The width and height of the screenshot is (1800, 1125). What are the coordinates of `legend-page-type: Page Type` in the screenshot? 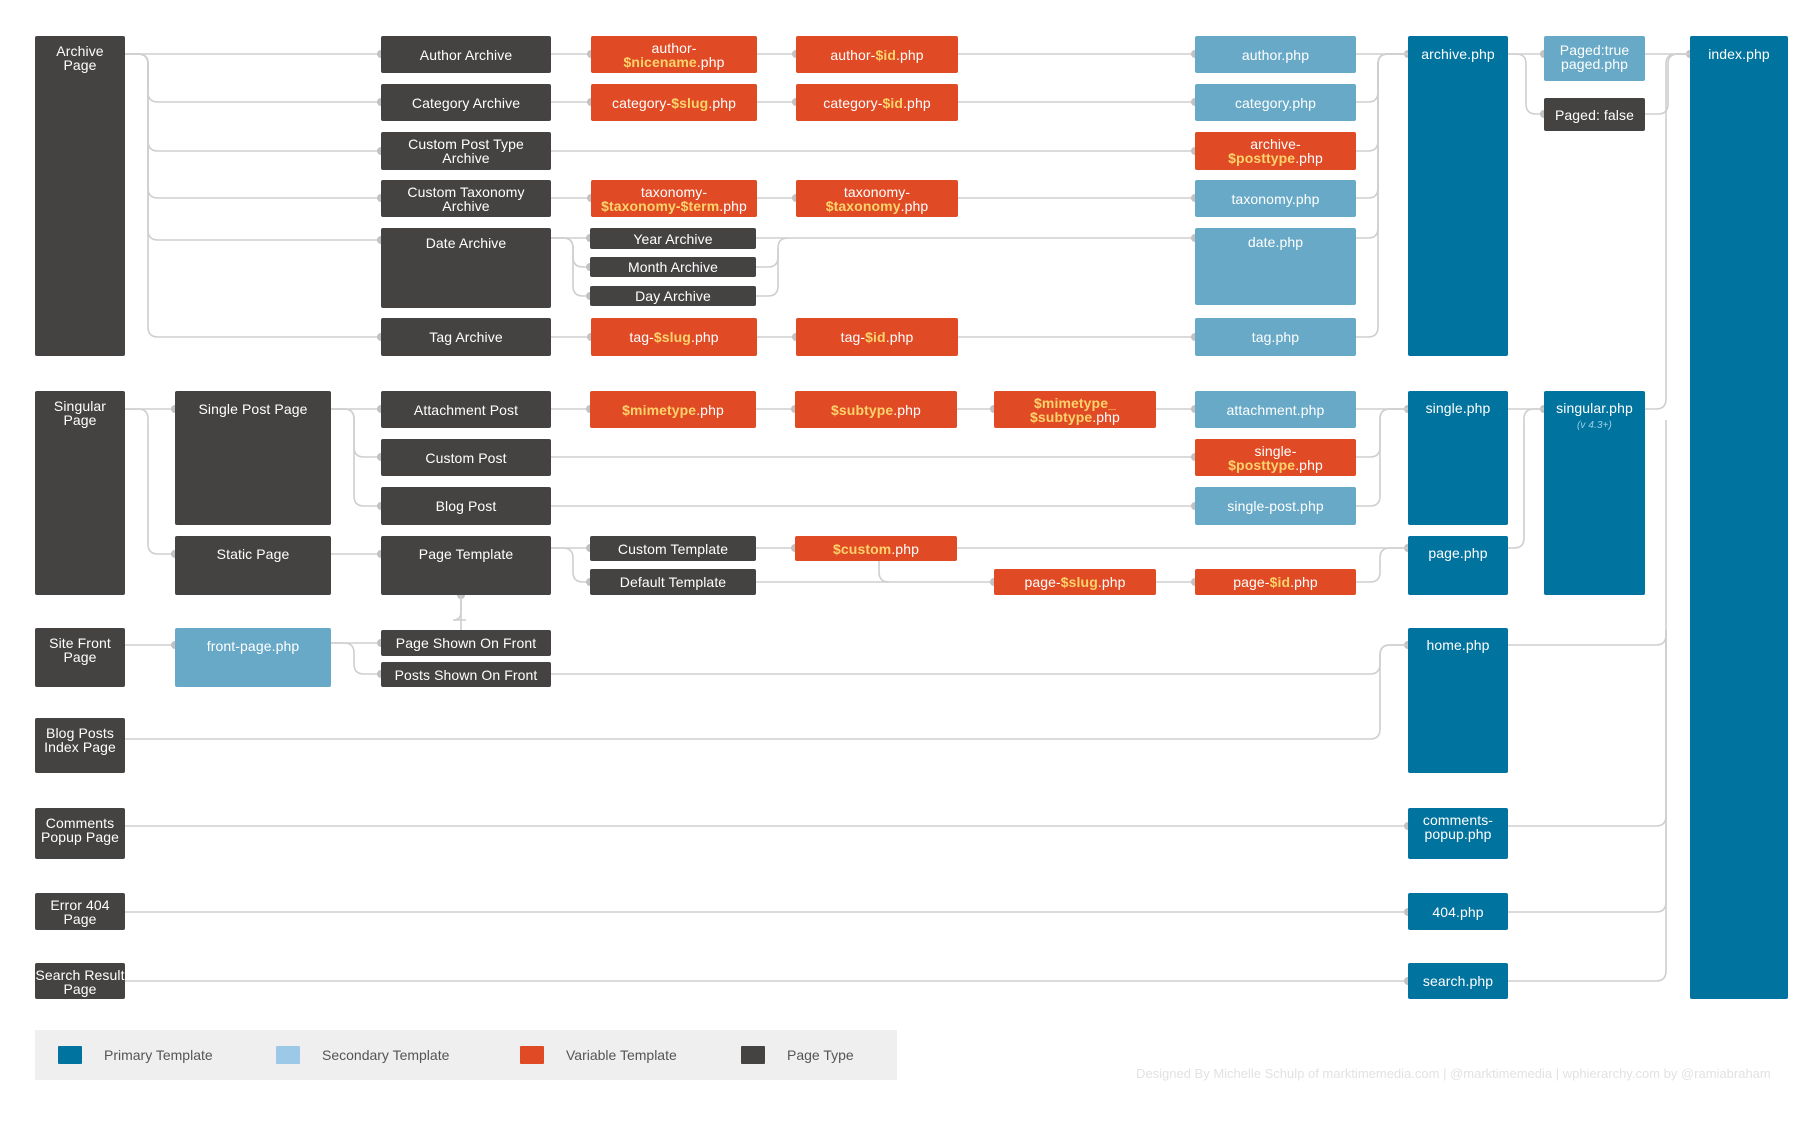 It's located at (797, 1055).